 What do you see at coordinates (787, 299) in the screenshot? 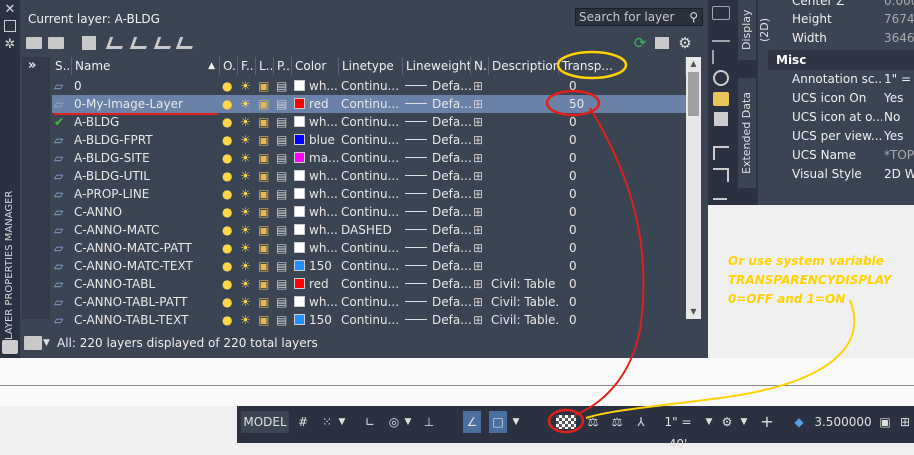
I see `note-line-3: 0=OFF and 1=ON` at bounding box center [787, 299].